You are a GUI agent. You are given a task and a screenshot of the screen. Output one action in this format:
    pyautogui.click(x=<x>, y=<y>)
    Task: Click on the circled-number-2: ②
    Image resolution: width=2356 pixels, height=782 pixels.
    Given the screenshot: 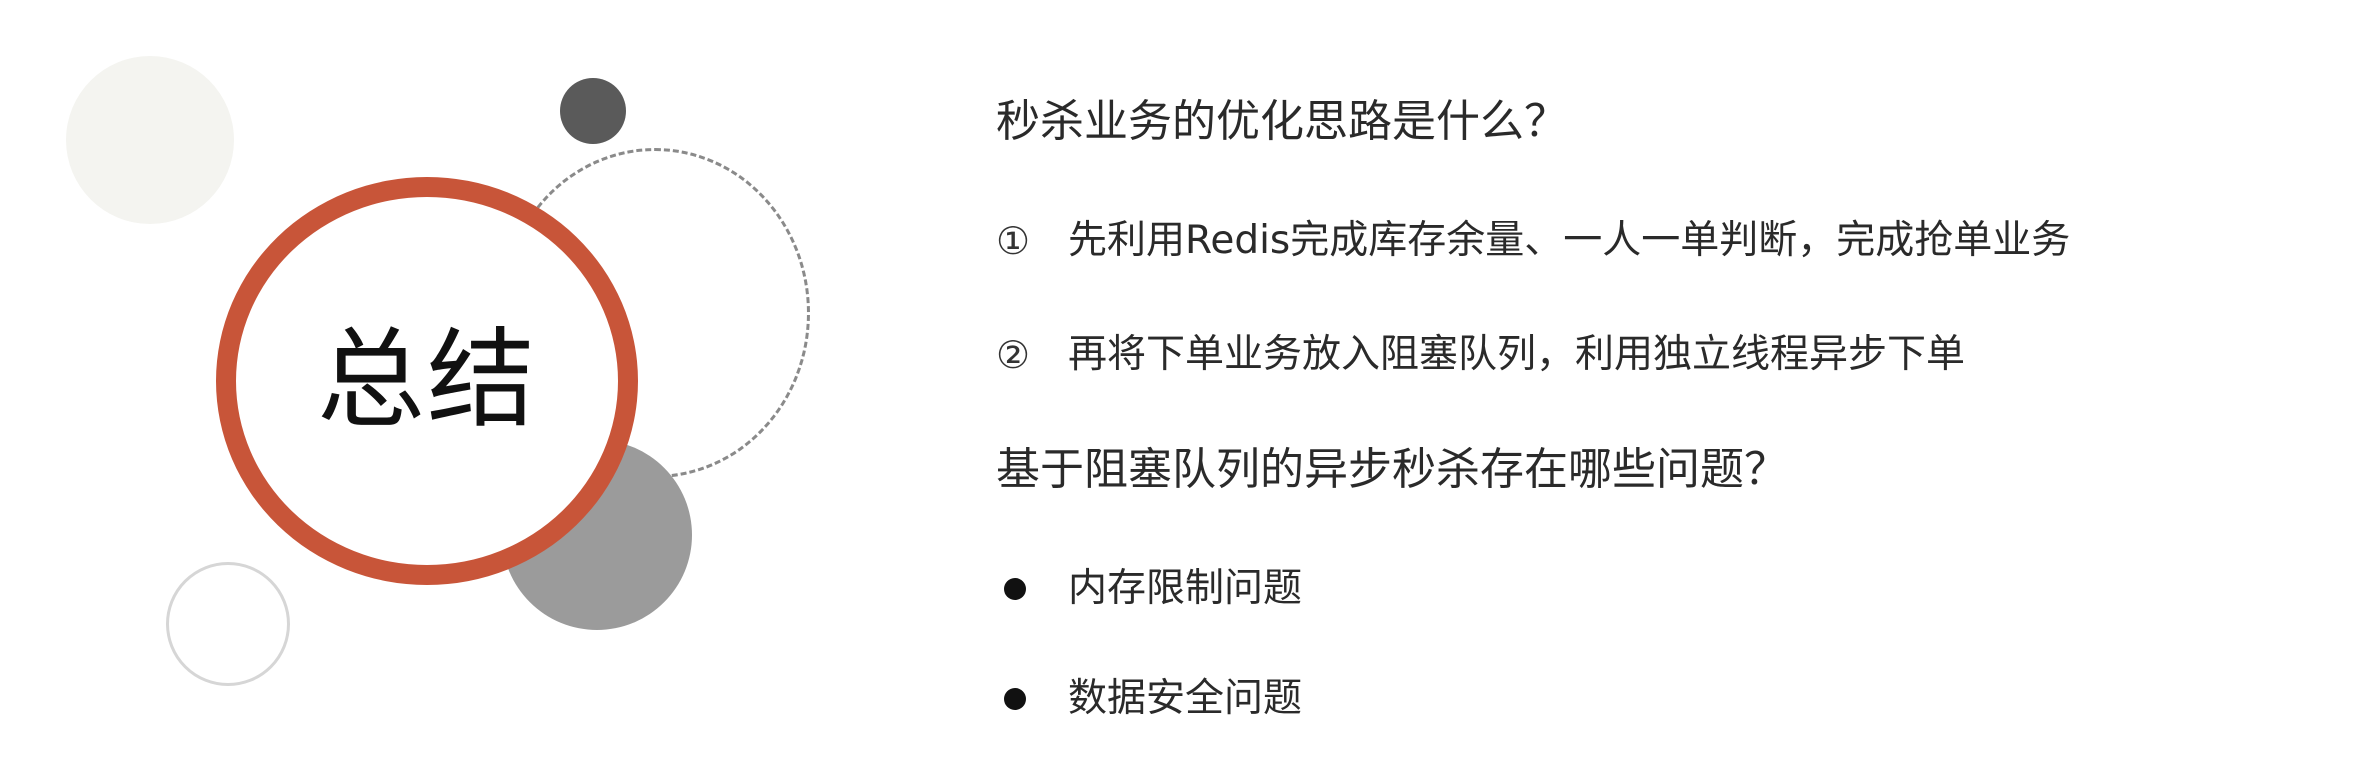 What is the action you would take?
    pyautogui.click(x=1013, y=354)
    